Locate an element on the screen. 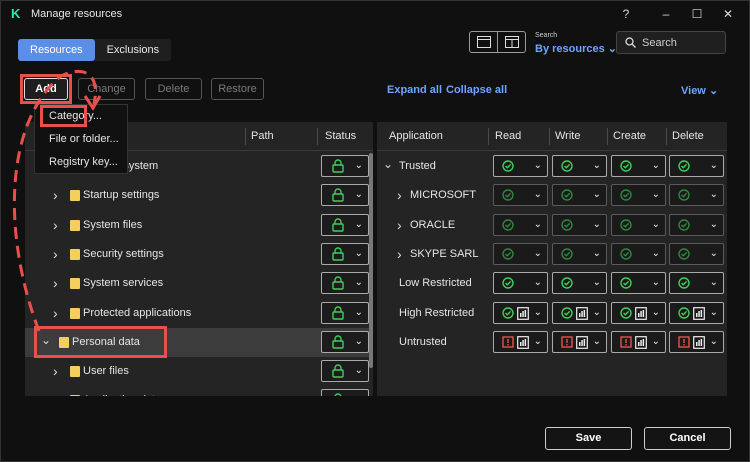 This screenshot has width=750, height=462. annotation-arrow-icon is located at coordinates (57, 200).